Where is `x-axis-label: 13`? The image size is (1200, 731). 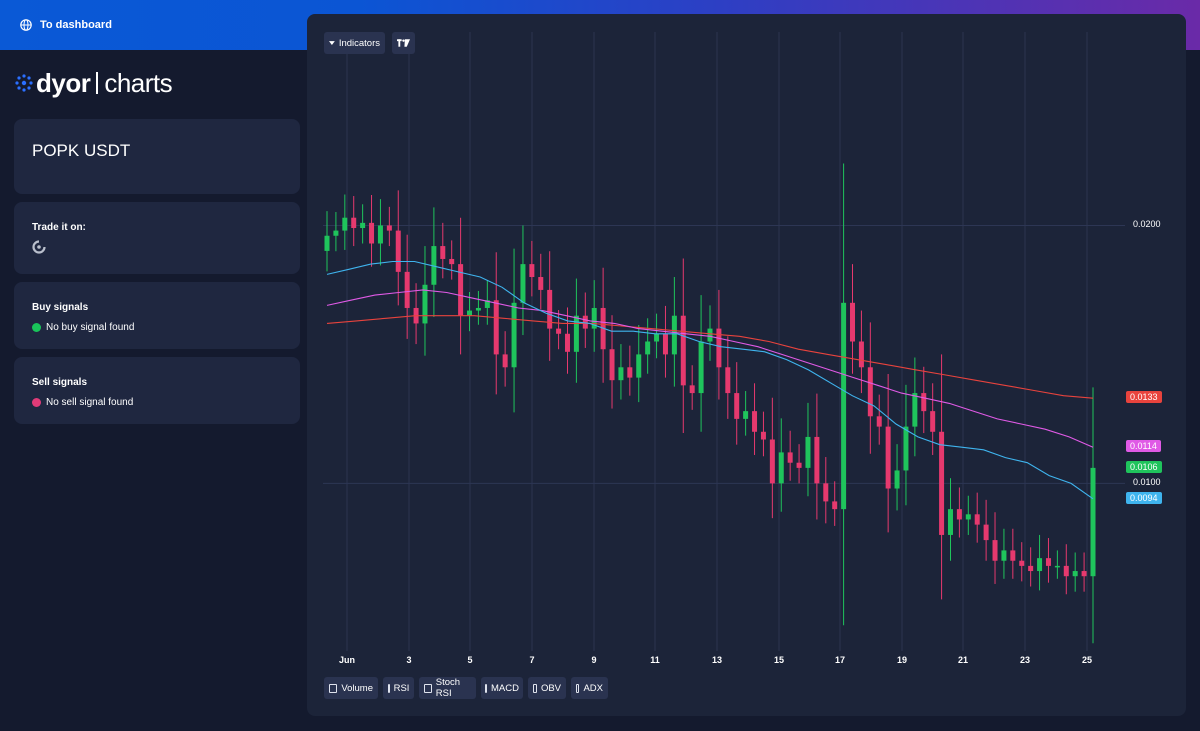
x-axis-label: 13 is located at coordinates (717, 660).